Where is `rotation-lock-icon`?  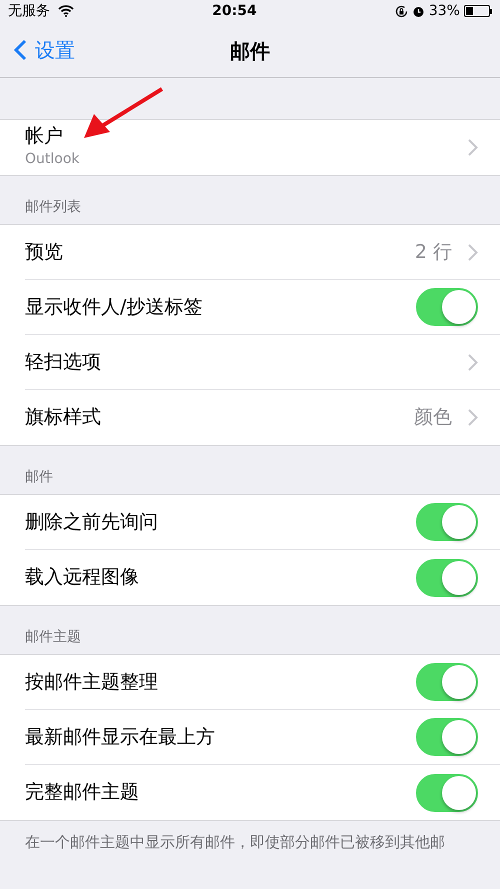
rotation-lock-icon is located at coordinates (401, 11).